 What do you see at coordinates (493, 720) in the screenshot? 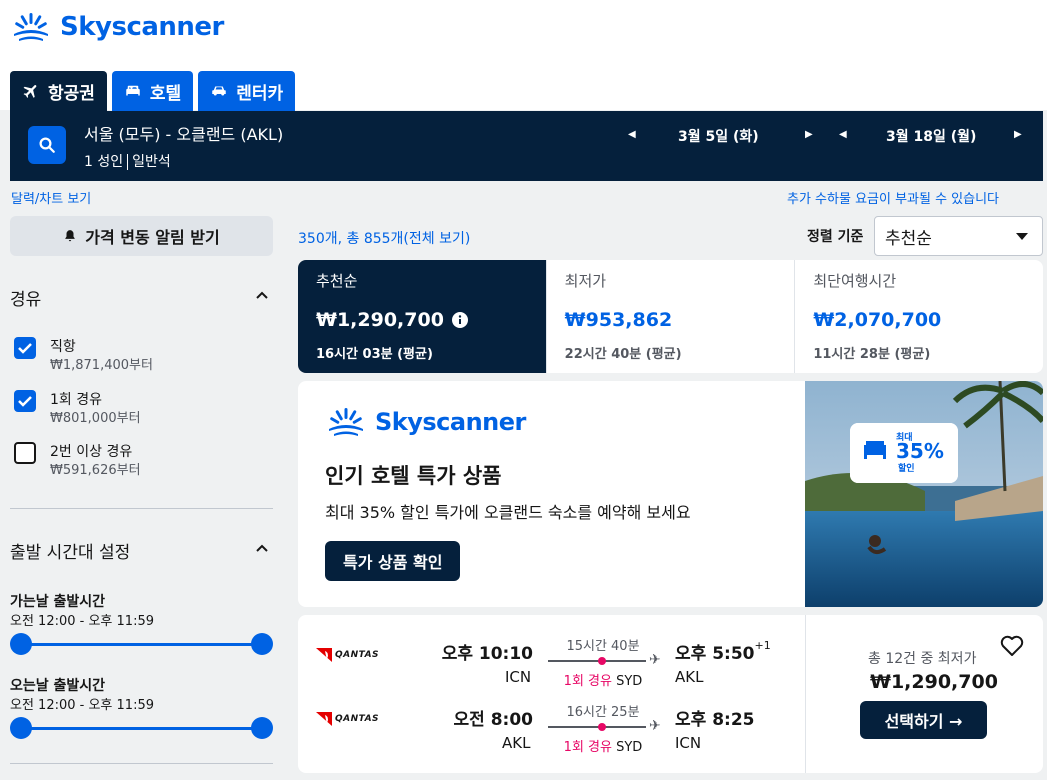
I see `inbound-departure-time: 오전 8:00` at bounding box center [493, 720].